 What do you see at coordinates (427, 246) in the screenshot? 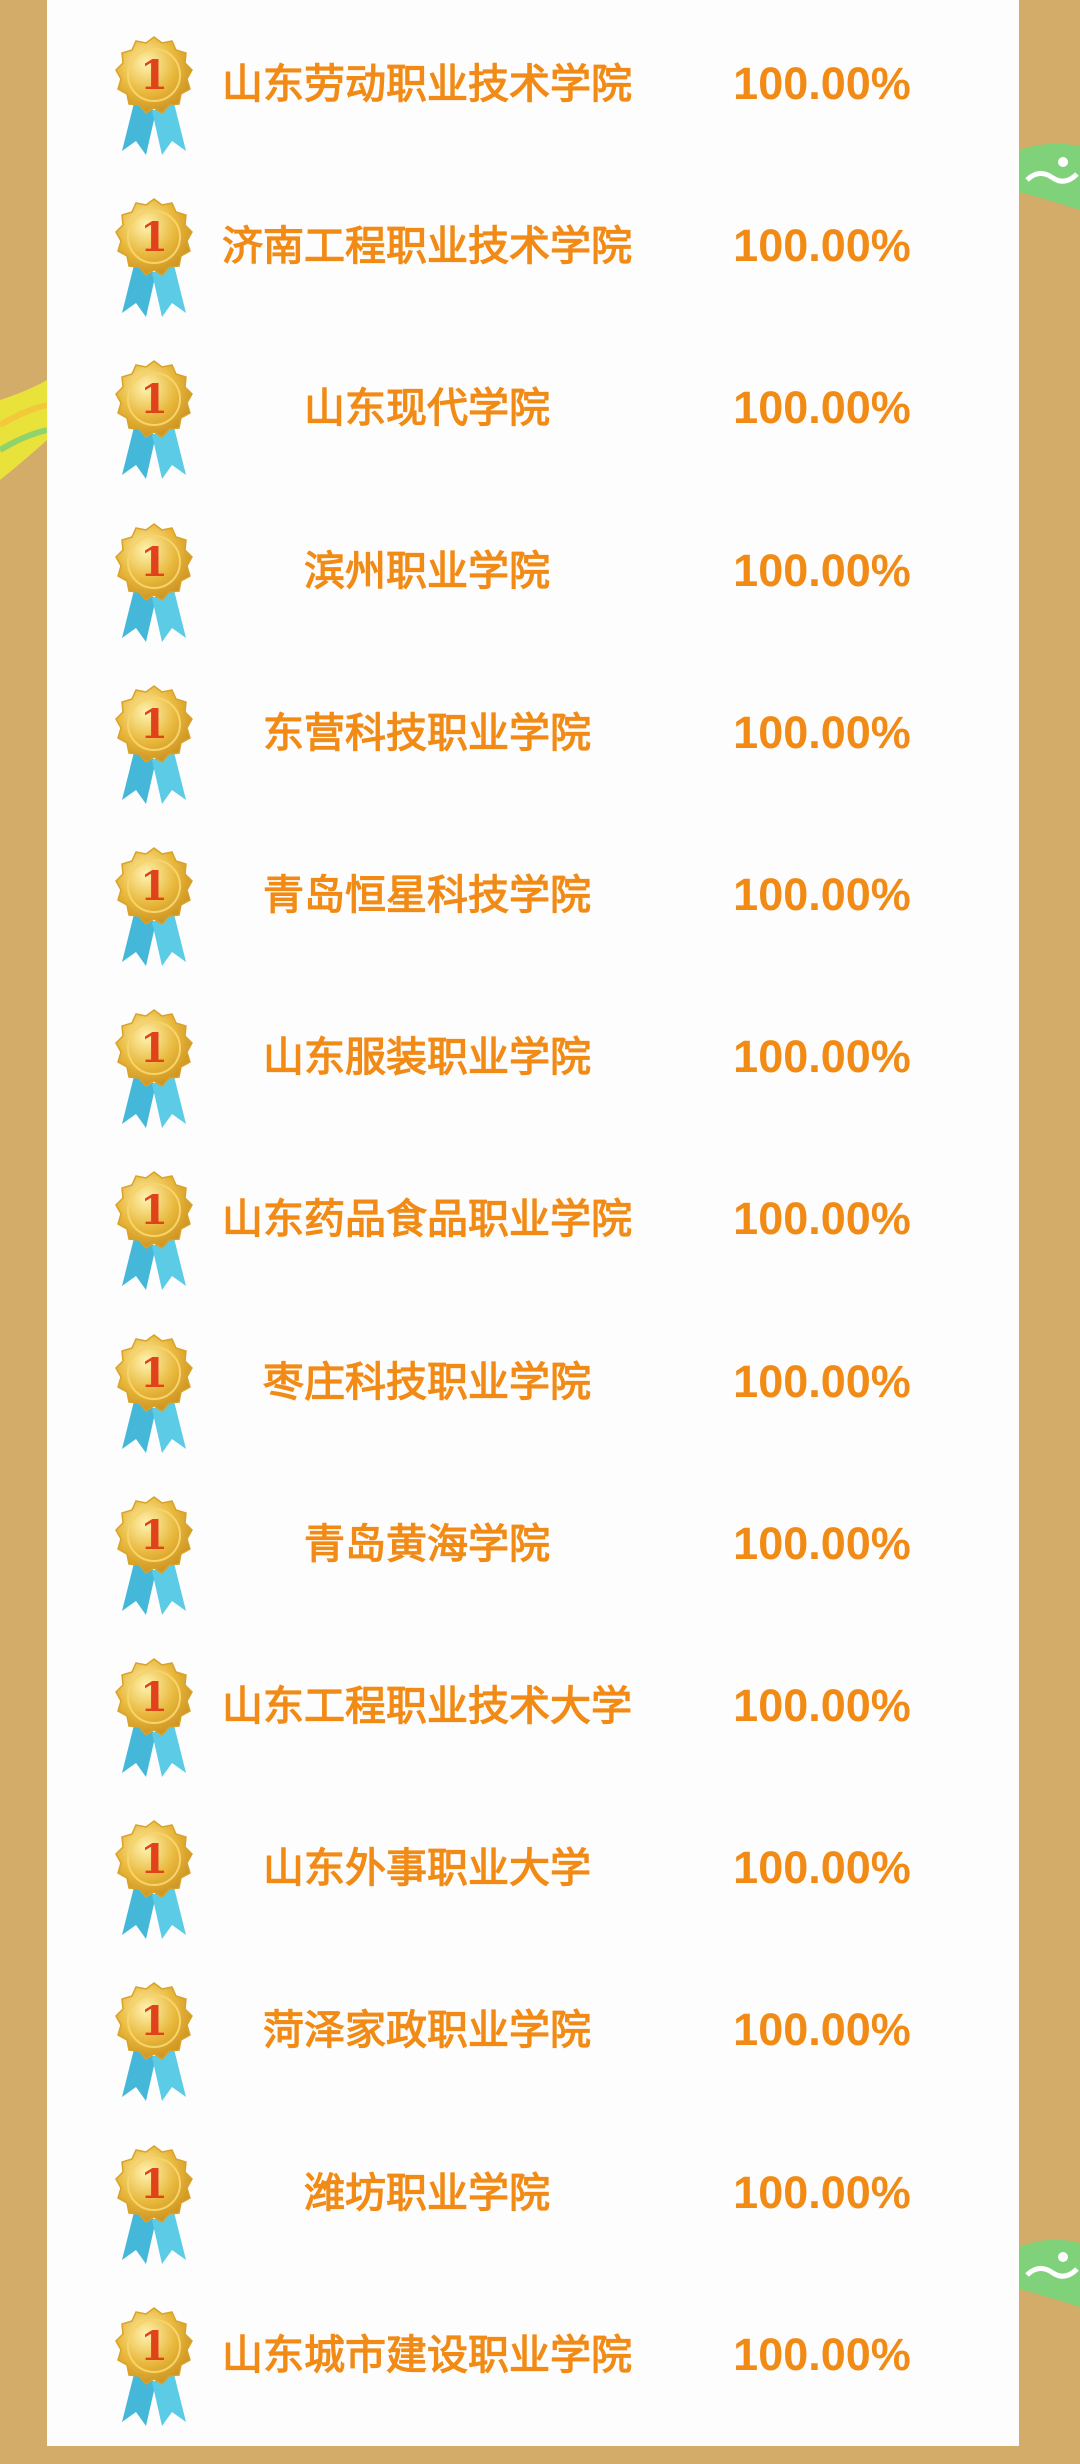
I see `school-name: 济南工程职业技术学院` at bounding box center [427, 246].